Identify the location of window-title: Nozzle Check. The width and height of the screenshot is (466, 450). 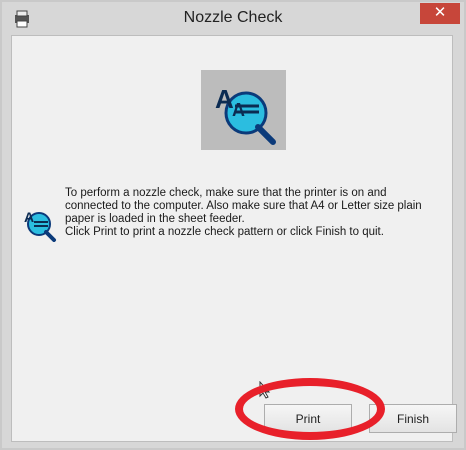
(233, 17).